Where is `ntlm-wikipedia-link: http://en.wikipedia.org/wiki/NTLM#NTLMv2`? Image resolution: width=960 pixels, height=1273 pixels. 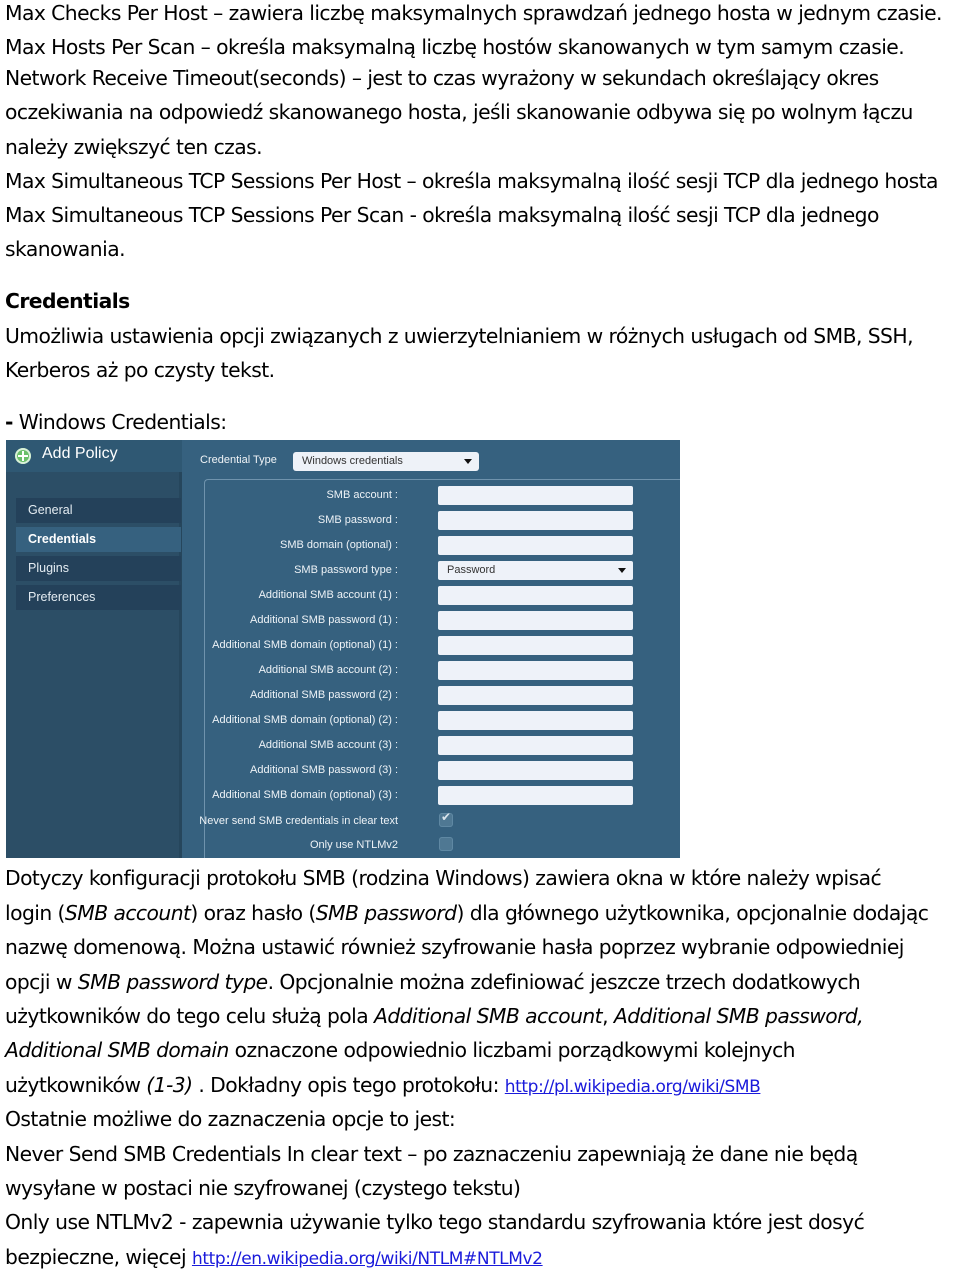
ntlm-wikipedia-link: http://en.wikipedia.org/wiki/NTLM#NTLMv2 is located at coordinates (367, 1259).